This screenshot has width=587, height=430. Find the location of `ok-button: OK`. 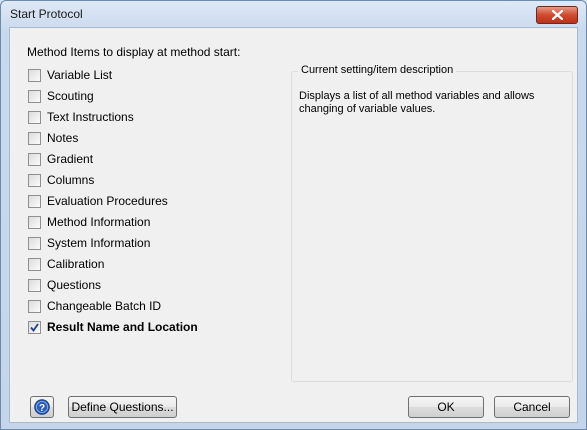

ok-button: OK is located at coordinates (446, 407).